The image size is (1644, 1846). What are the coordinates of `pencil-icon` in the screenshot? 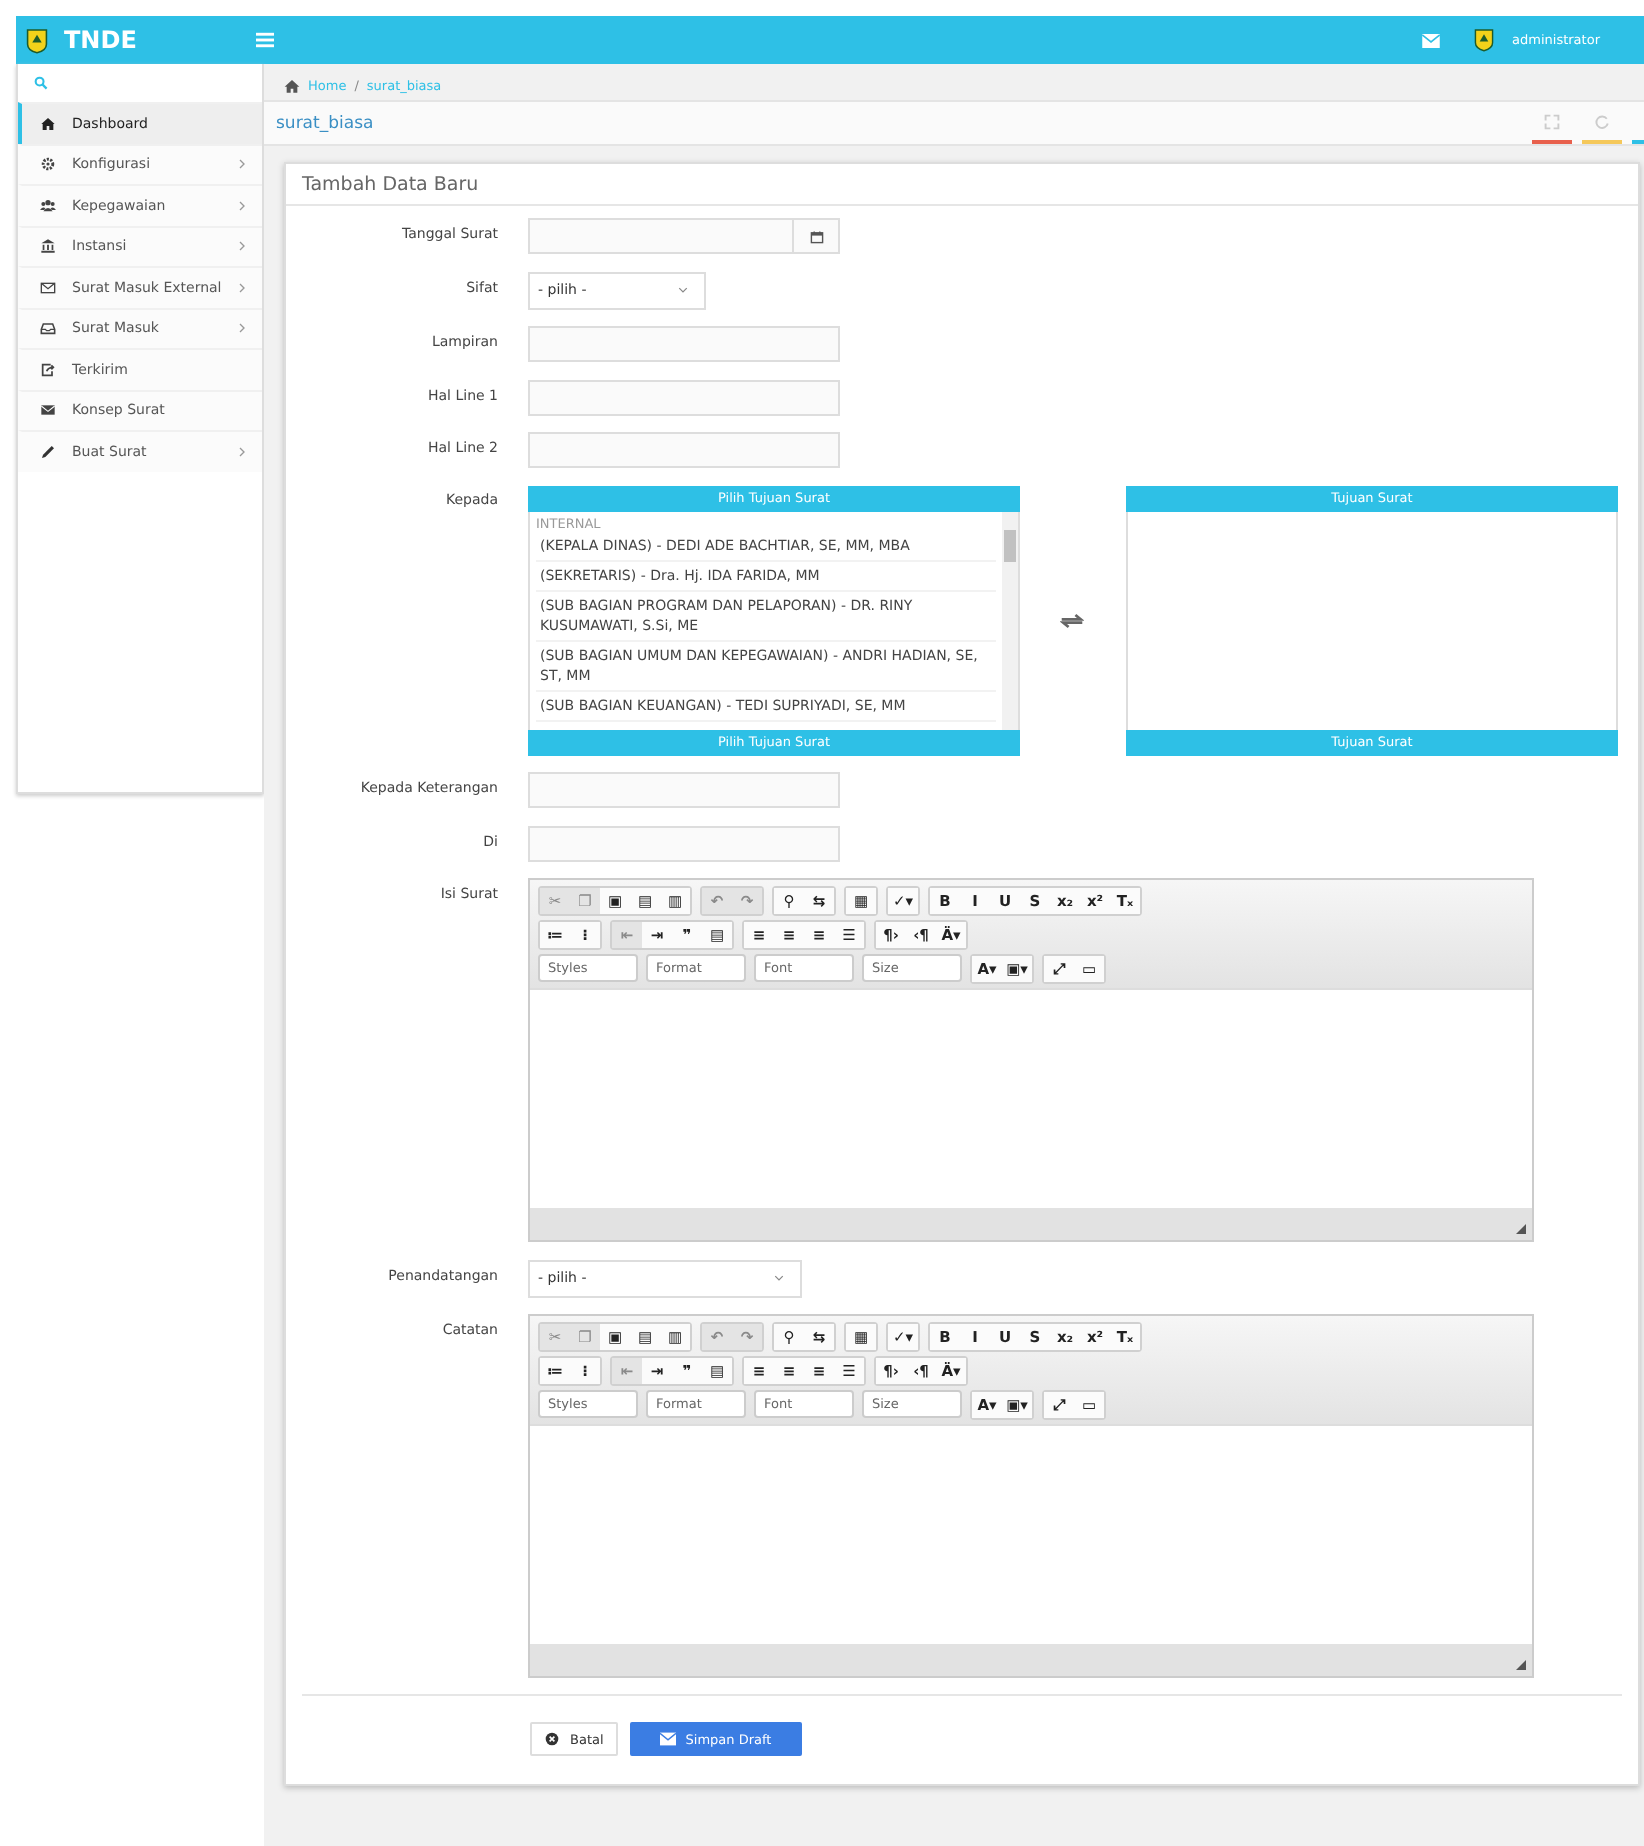 It's located at (48, 451).